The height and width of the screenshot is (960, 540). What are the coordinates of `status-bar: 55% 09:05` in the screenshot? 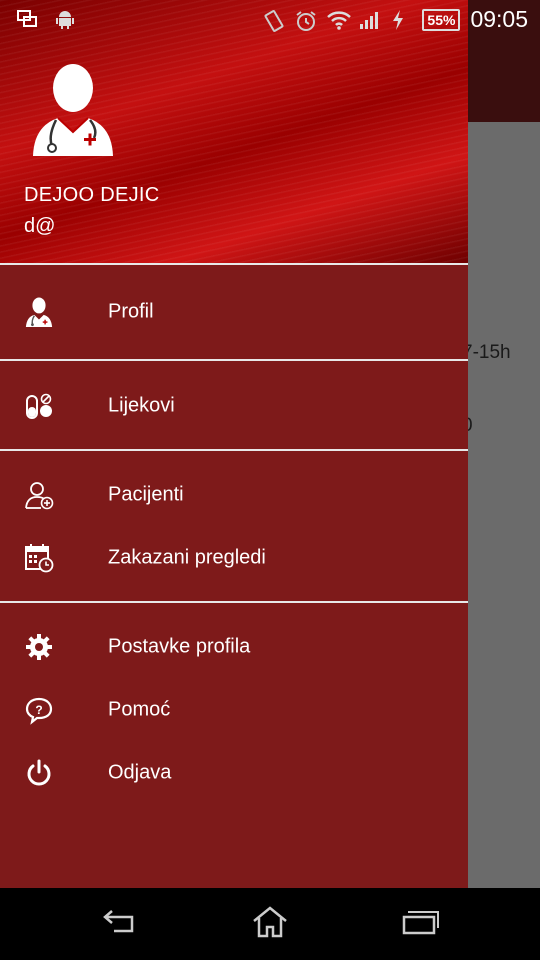 It's located at (270, 19).